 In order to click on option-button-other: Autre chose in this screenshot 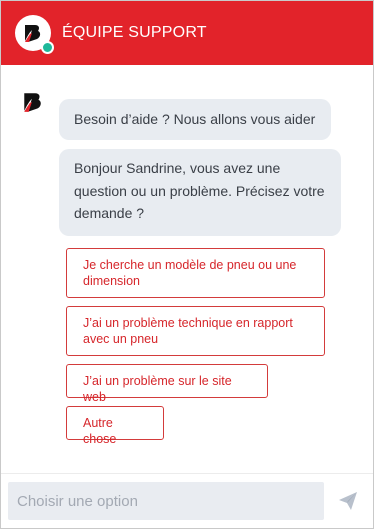, I will do `click(115, 426)`.